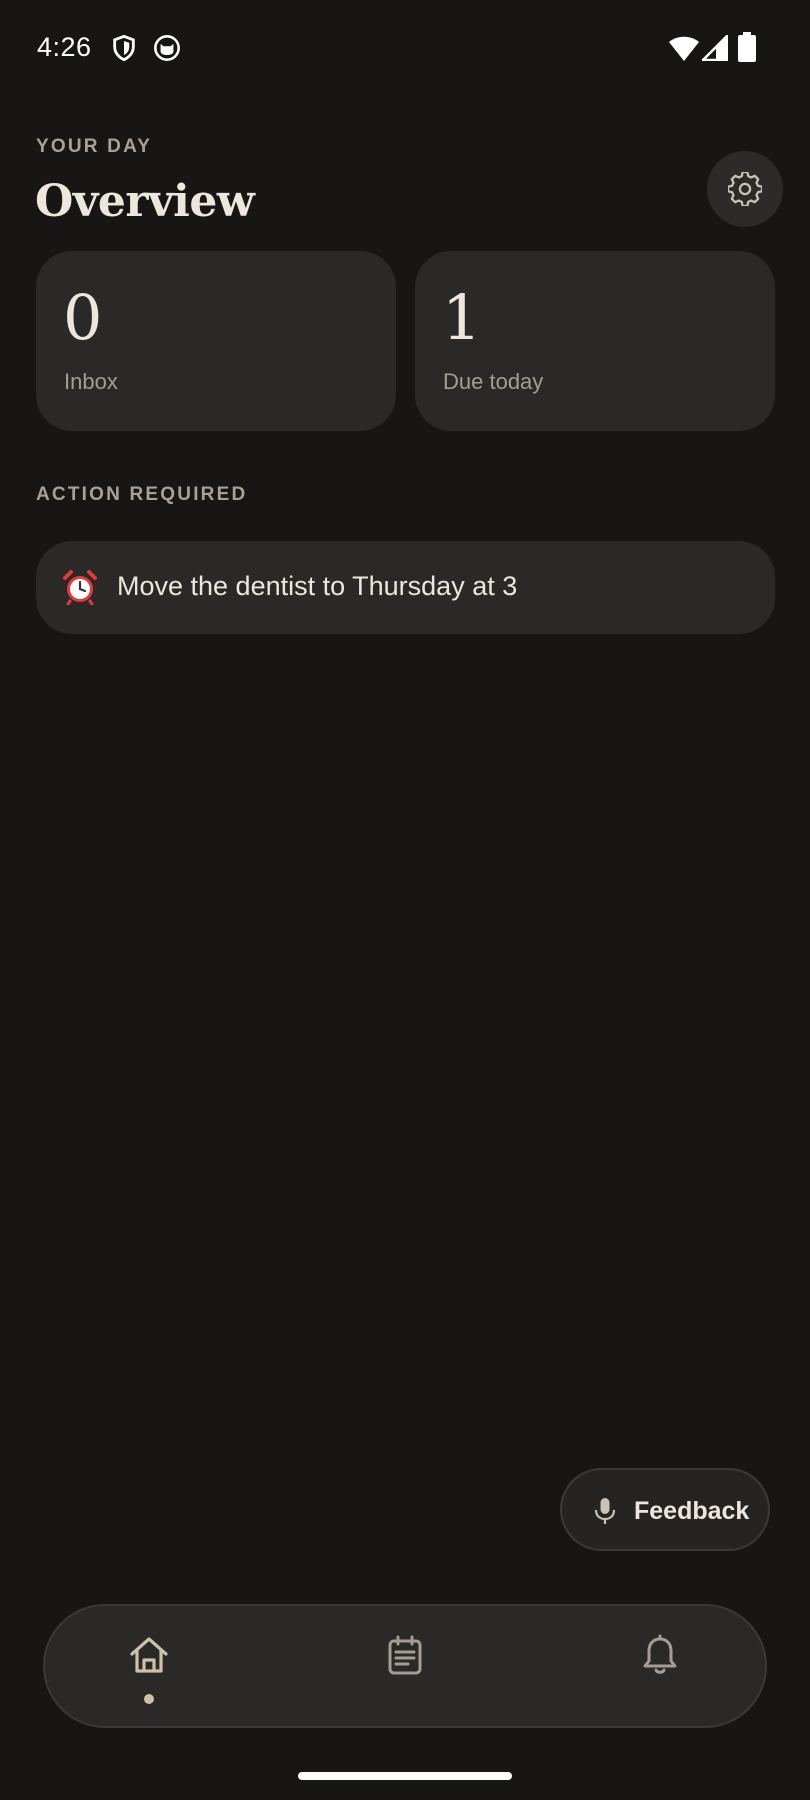 The image size is (810, 1800). I want to click on home-indicator, so click(405, 1776).